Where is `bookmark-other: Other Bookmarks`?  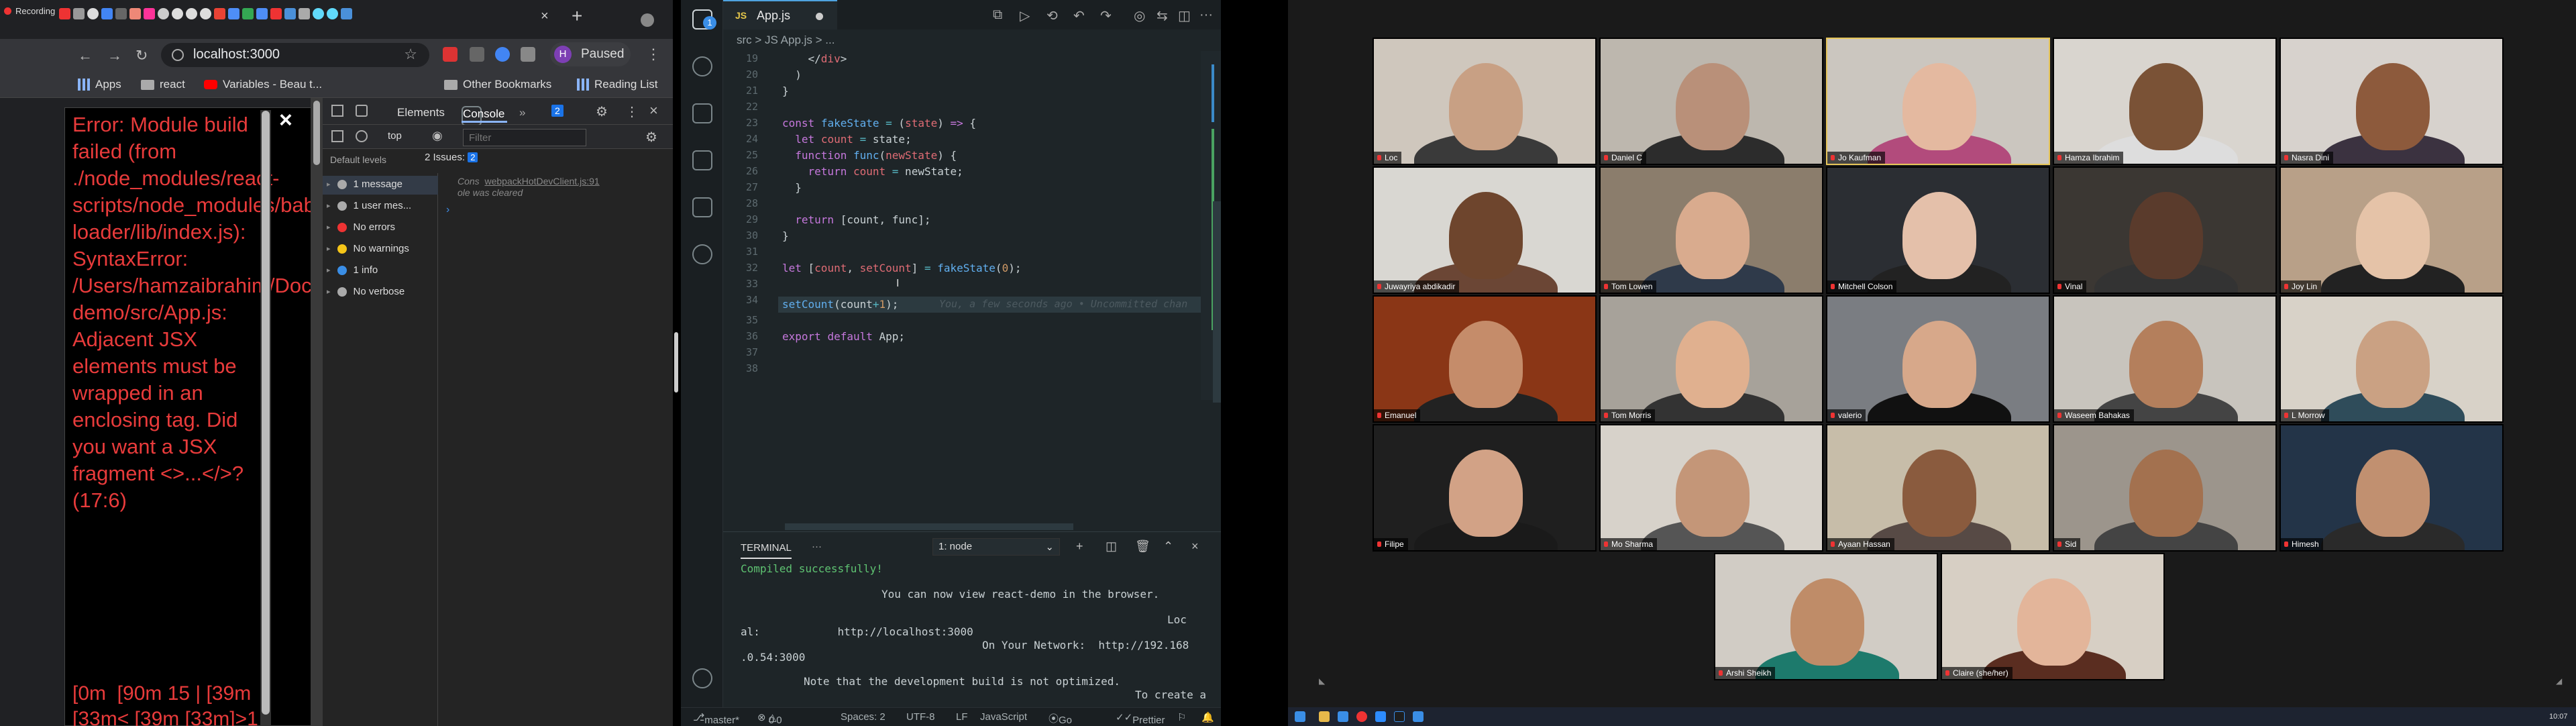 bookmark-other: Other Bookmarks is located at coordinates (497, 85).